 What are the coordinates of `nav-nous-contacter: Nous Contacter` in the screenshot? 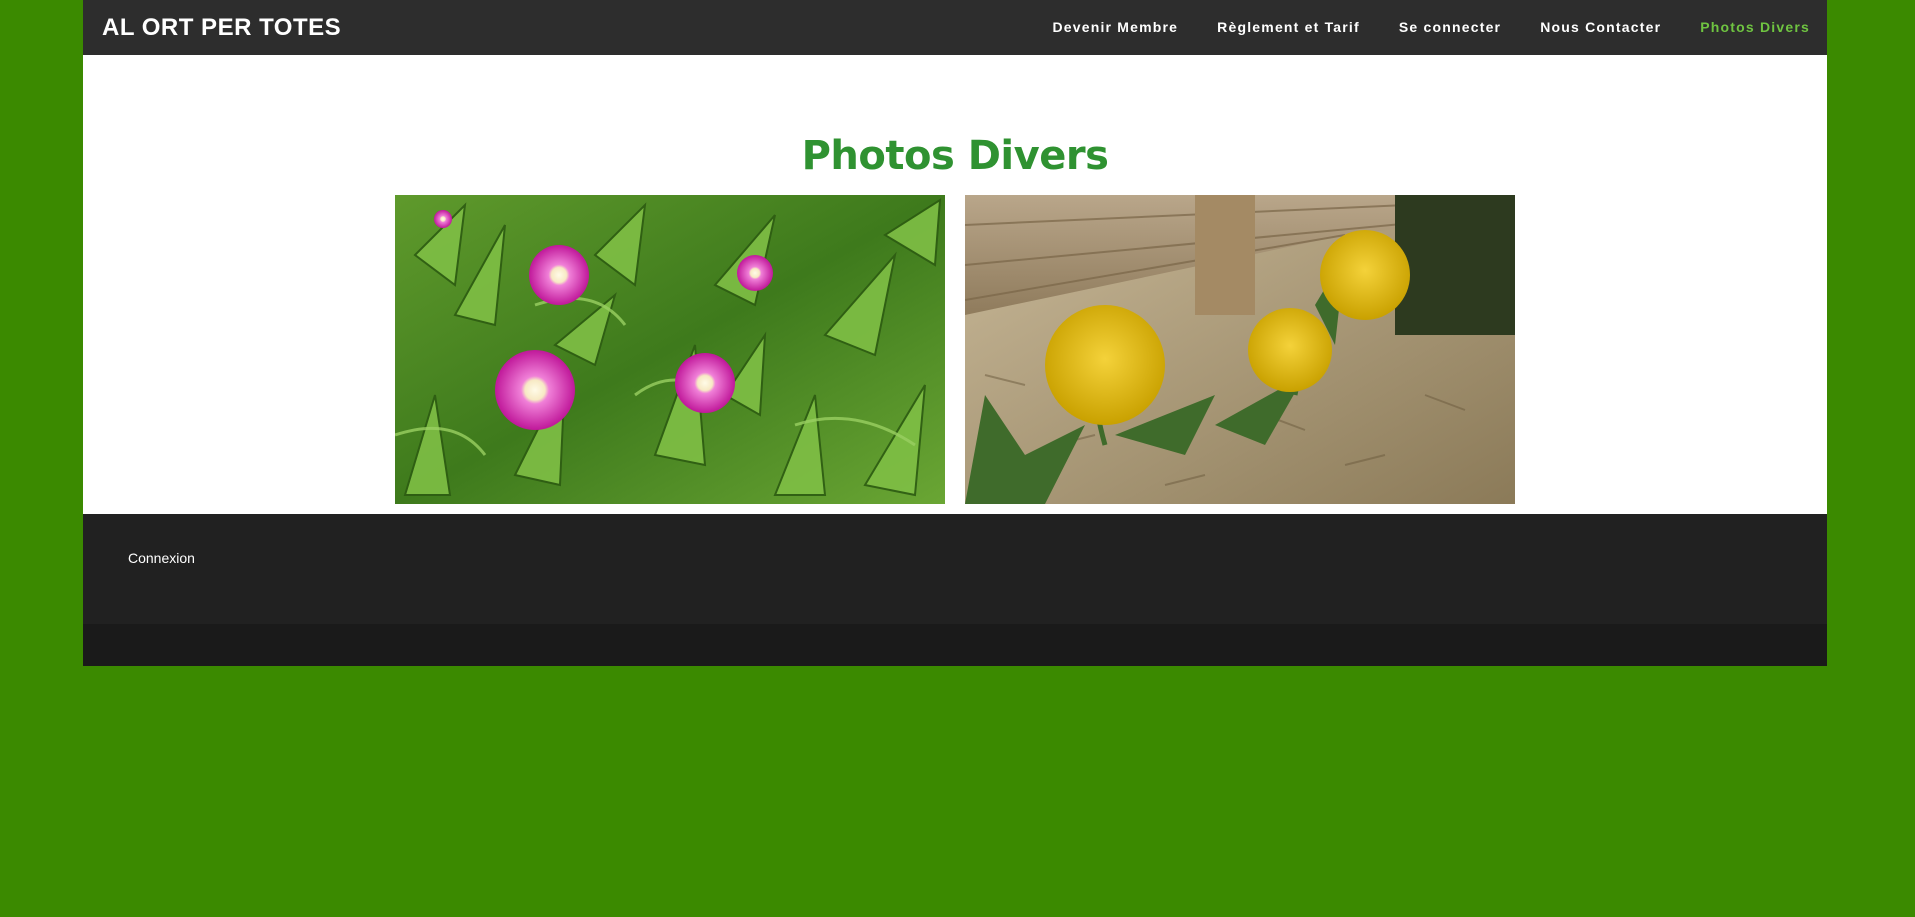 It's located at (1600, 27).